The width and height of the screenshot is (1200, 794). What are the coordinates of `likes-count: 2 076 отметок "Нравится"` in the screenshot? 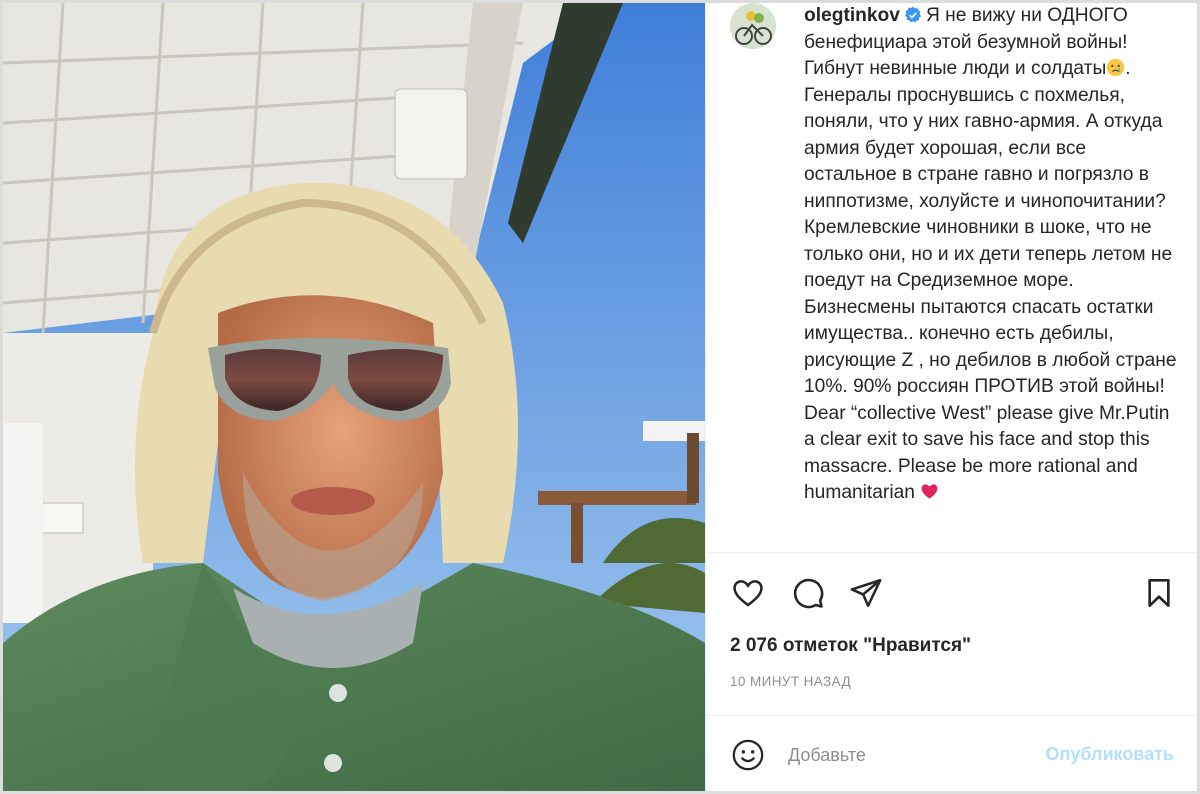 It's located at (850, 646).